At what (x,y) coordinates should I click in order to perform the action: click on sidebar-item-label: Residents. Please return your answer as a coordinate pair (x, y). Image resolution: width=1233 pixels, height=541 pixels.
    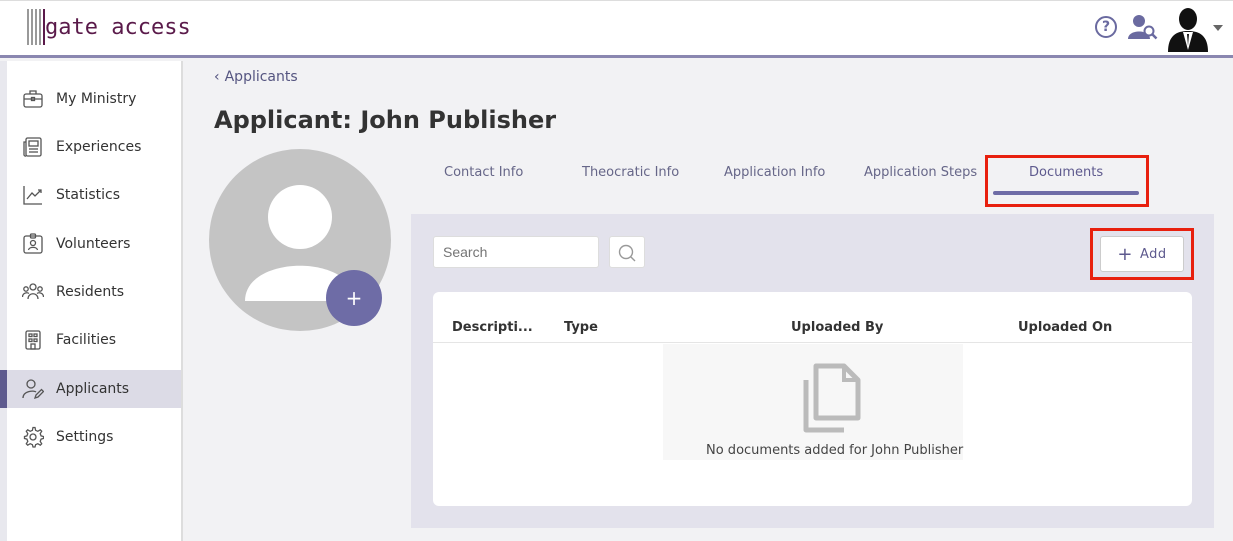
    Looking at the image, I should click on (90, 292).